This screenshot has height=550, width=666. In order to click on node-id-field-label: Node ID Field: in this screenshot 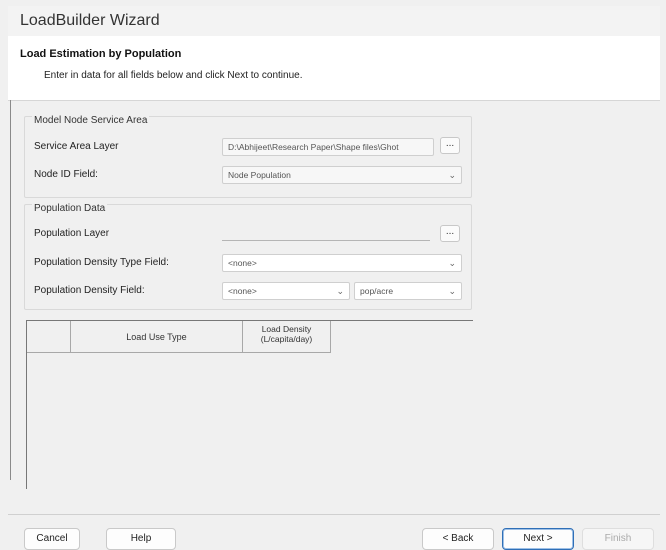, I will do `click(66, 174)`.